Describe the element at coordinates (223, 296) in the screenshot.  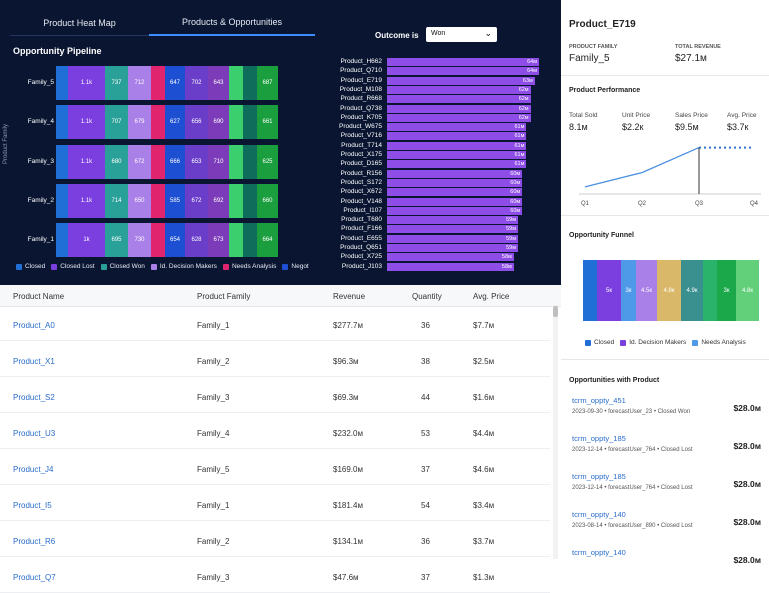
I see `col-product-family: Product Family` at that location.